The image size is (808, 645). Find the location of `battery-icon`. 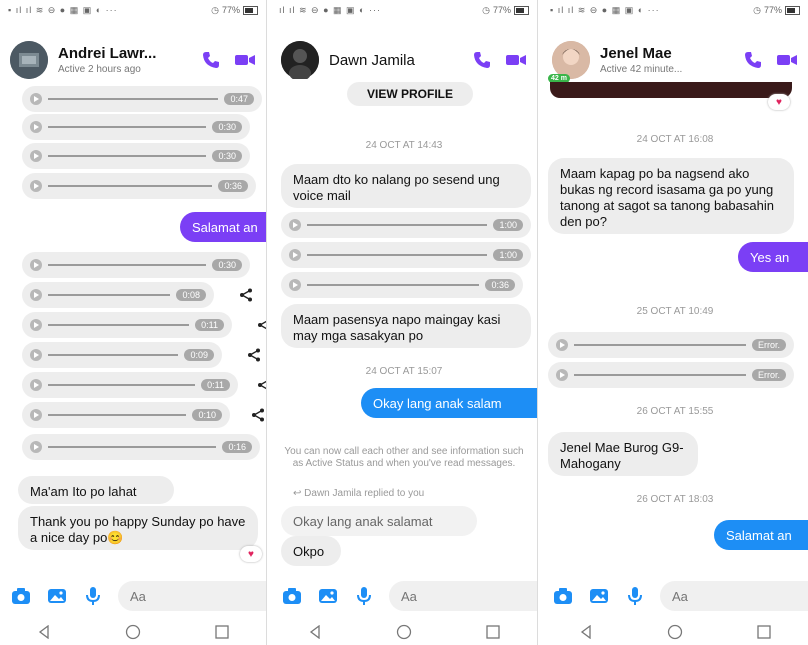

battery-icon is located at coordinates (250, 10).